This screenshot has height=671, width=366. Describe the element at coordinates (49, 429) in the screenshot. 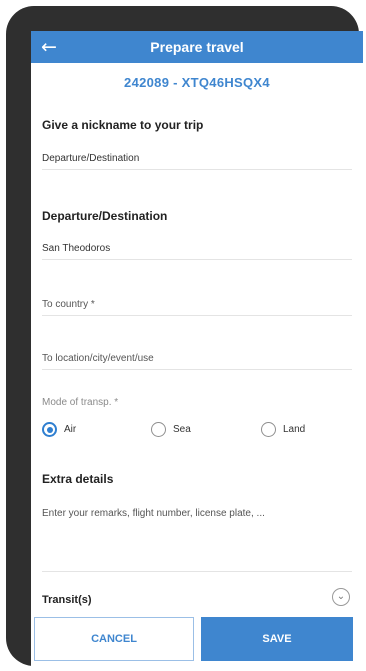

I see `radio-checked-icon` at that location.